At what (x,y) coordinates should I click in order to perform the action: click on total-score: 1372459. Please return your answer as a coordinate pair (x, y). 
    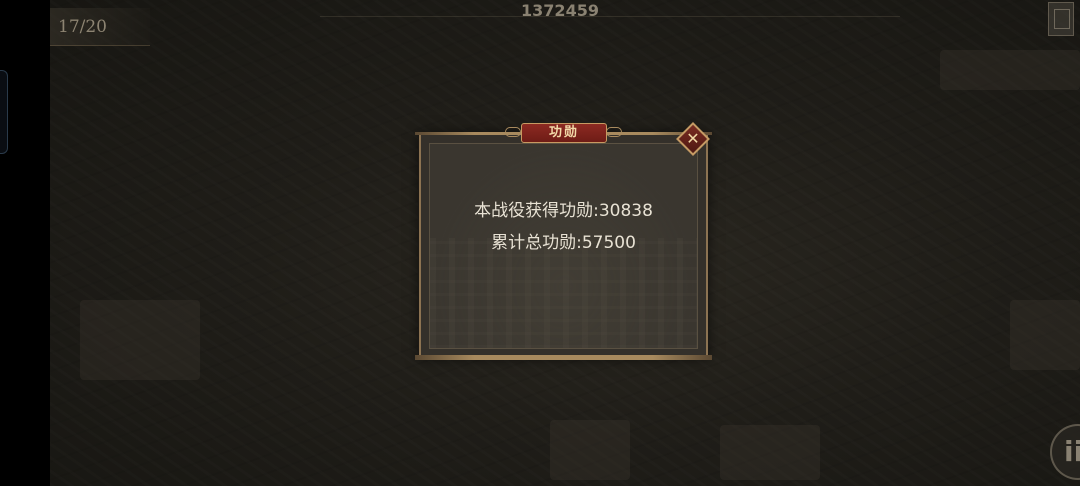
    Looking at the image, I should click on (560, 10).